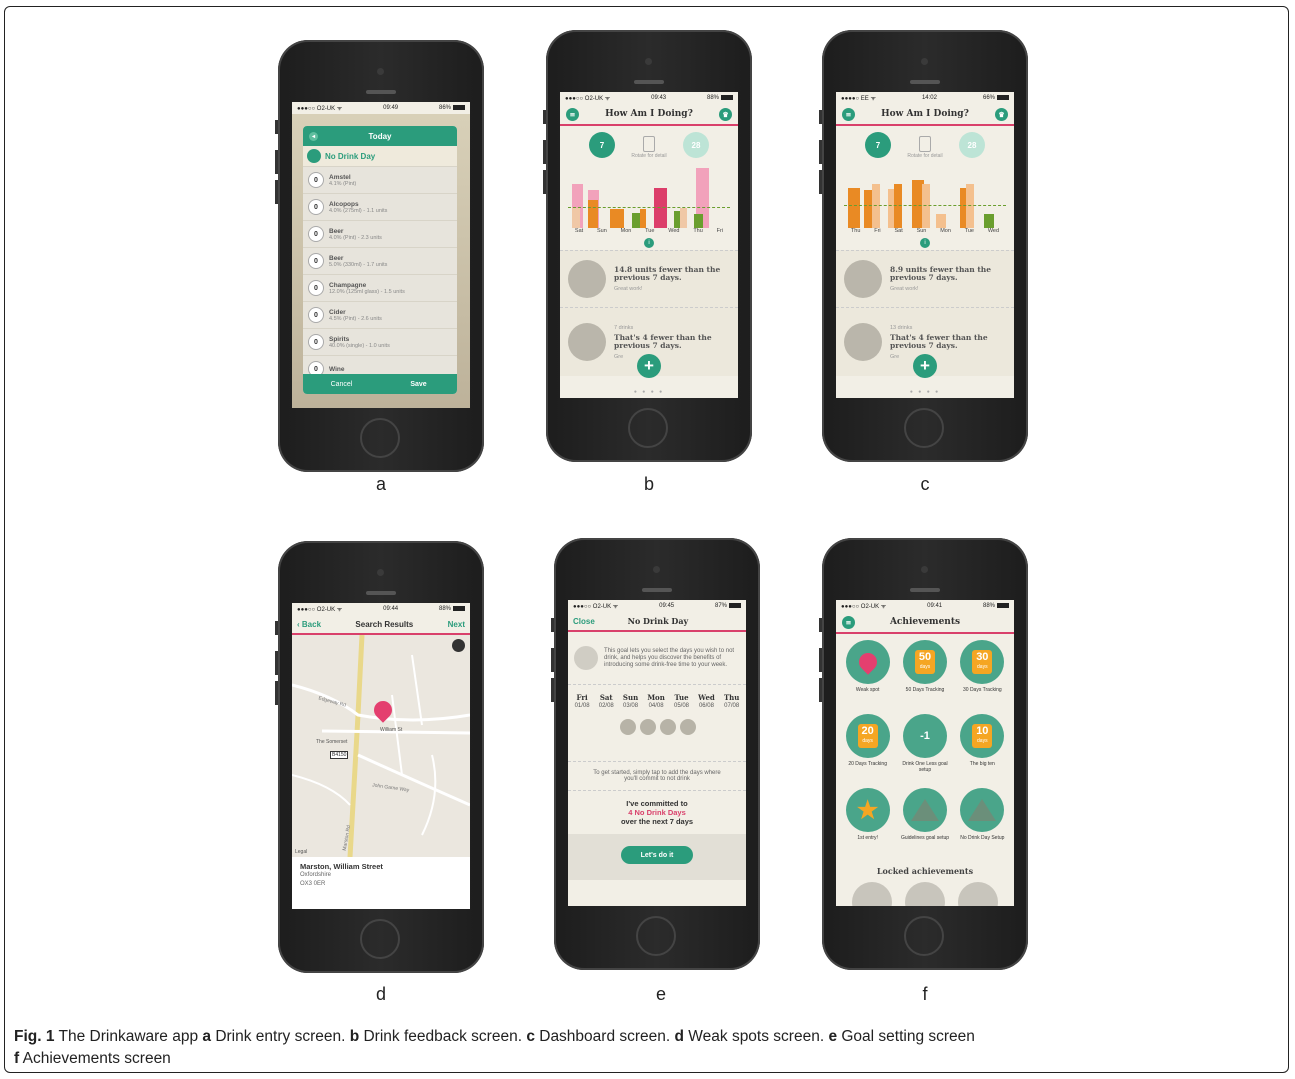 This screenshot has height=1079, width=1295. What do you see at coordinates (380, 315) in the screenshot?
I see `drink-row: 0 Cider 4.5% (Pint) - 2.6 units` at bounding box center [380, 315].